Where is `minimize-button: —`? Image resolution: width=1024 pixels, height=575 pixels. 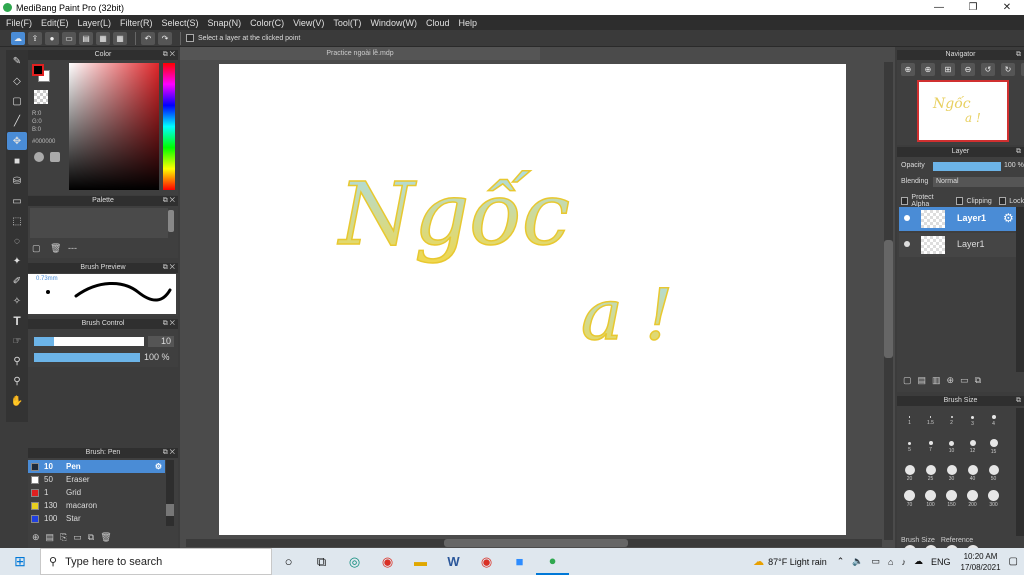 minimize-button: — is located at coordinates (939, 7).